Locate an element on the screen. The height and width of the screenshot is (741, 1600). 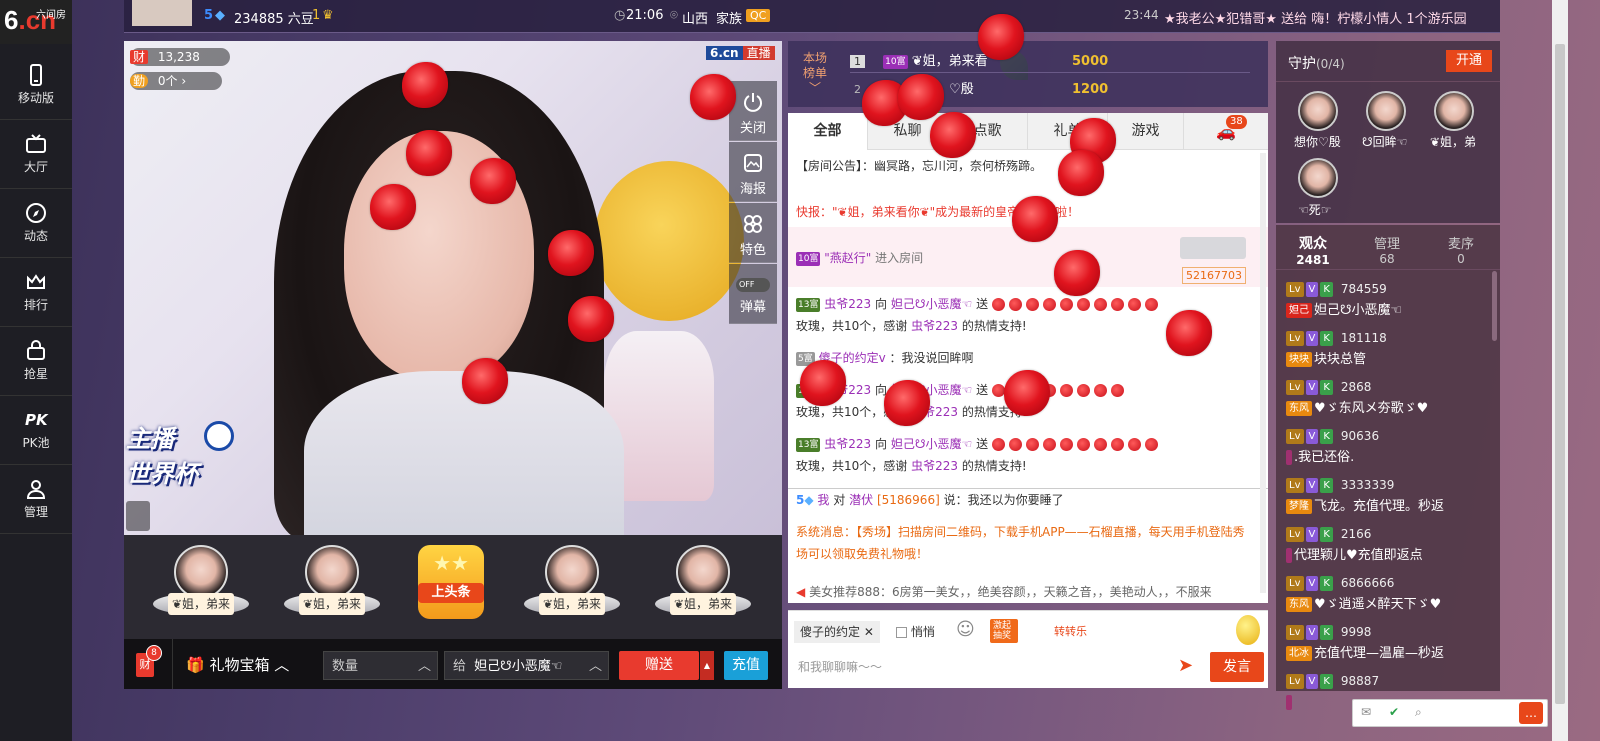
audience-user-row: Lv V K 2166 代理颖儿♥充值即返点 is located at coordinates (1386, 548).